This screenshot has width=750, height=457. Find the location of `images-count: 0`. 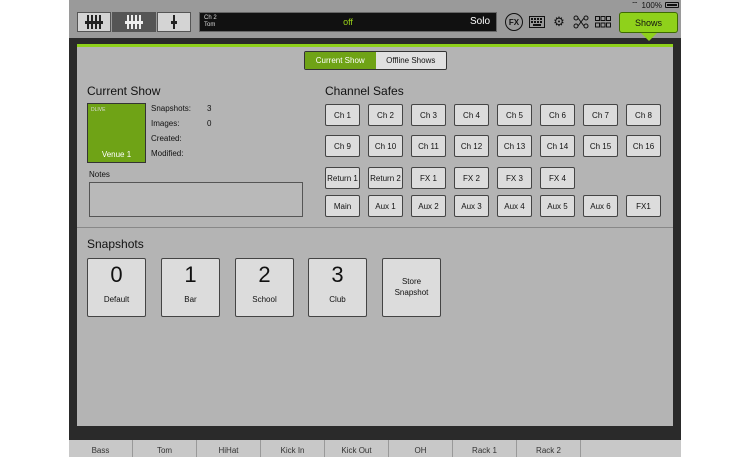

images-count: 0 is located at coordinates (209, 123).